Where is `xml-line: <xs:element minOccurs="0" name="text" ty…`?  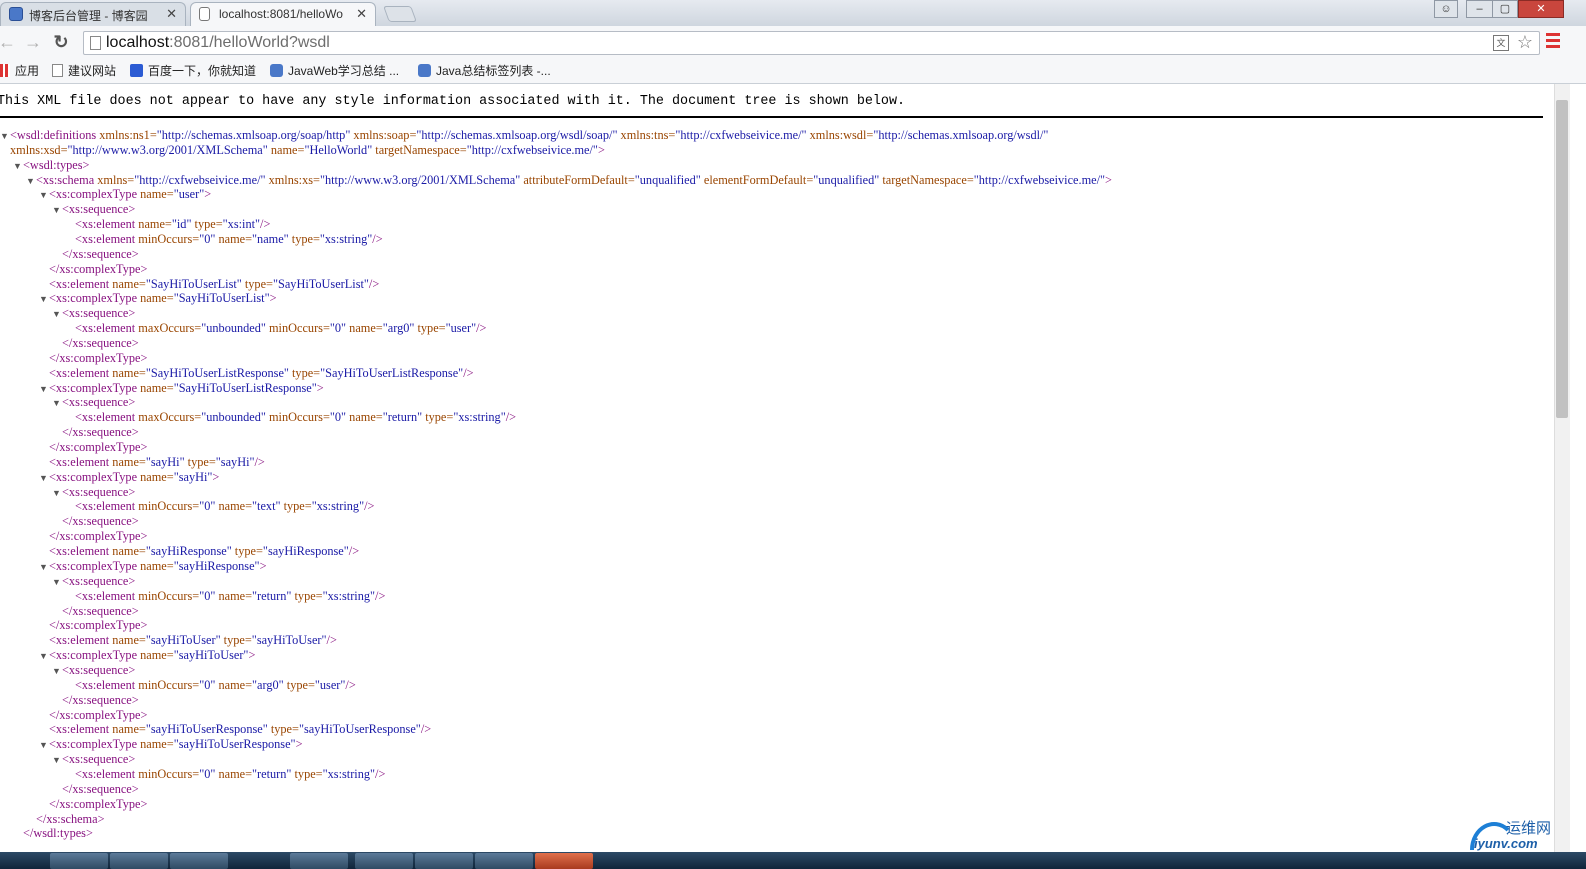 xml-line: <xs:element minOccurs="0" name="text" ty… is located at coordinates (556, 506).